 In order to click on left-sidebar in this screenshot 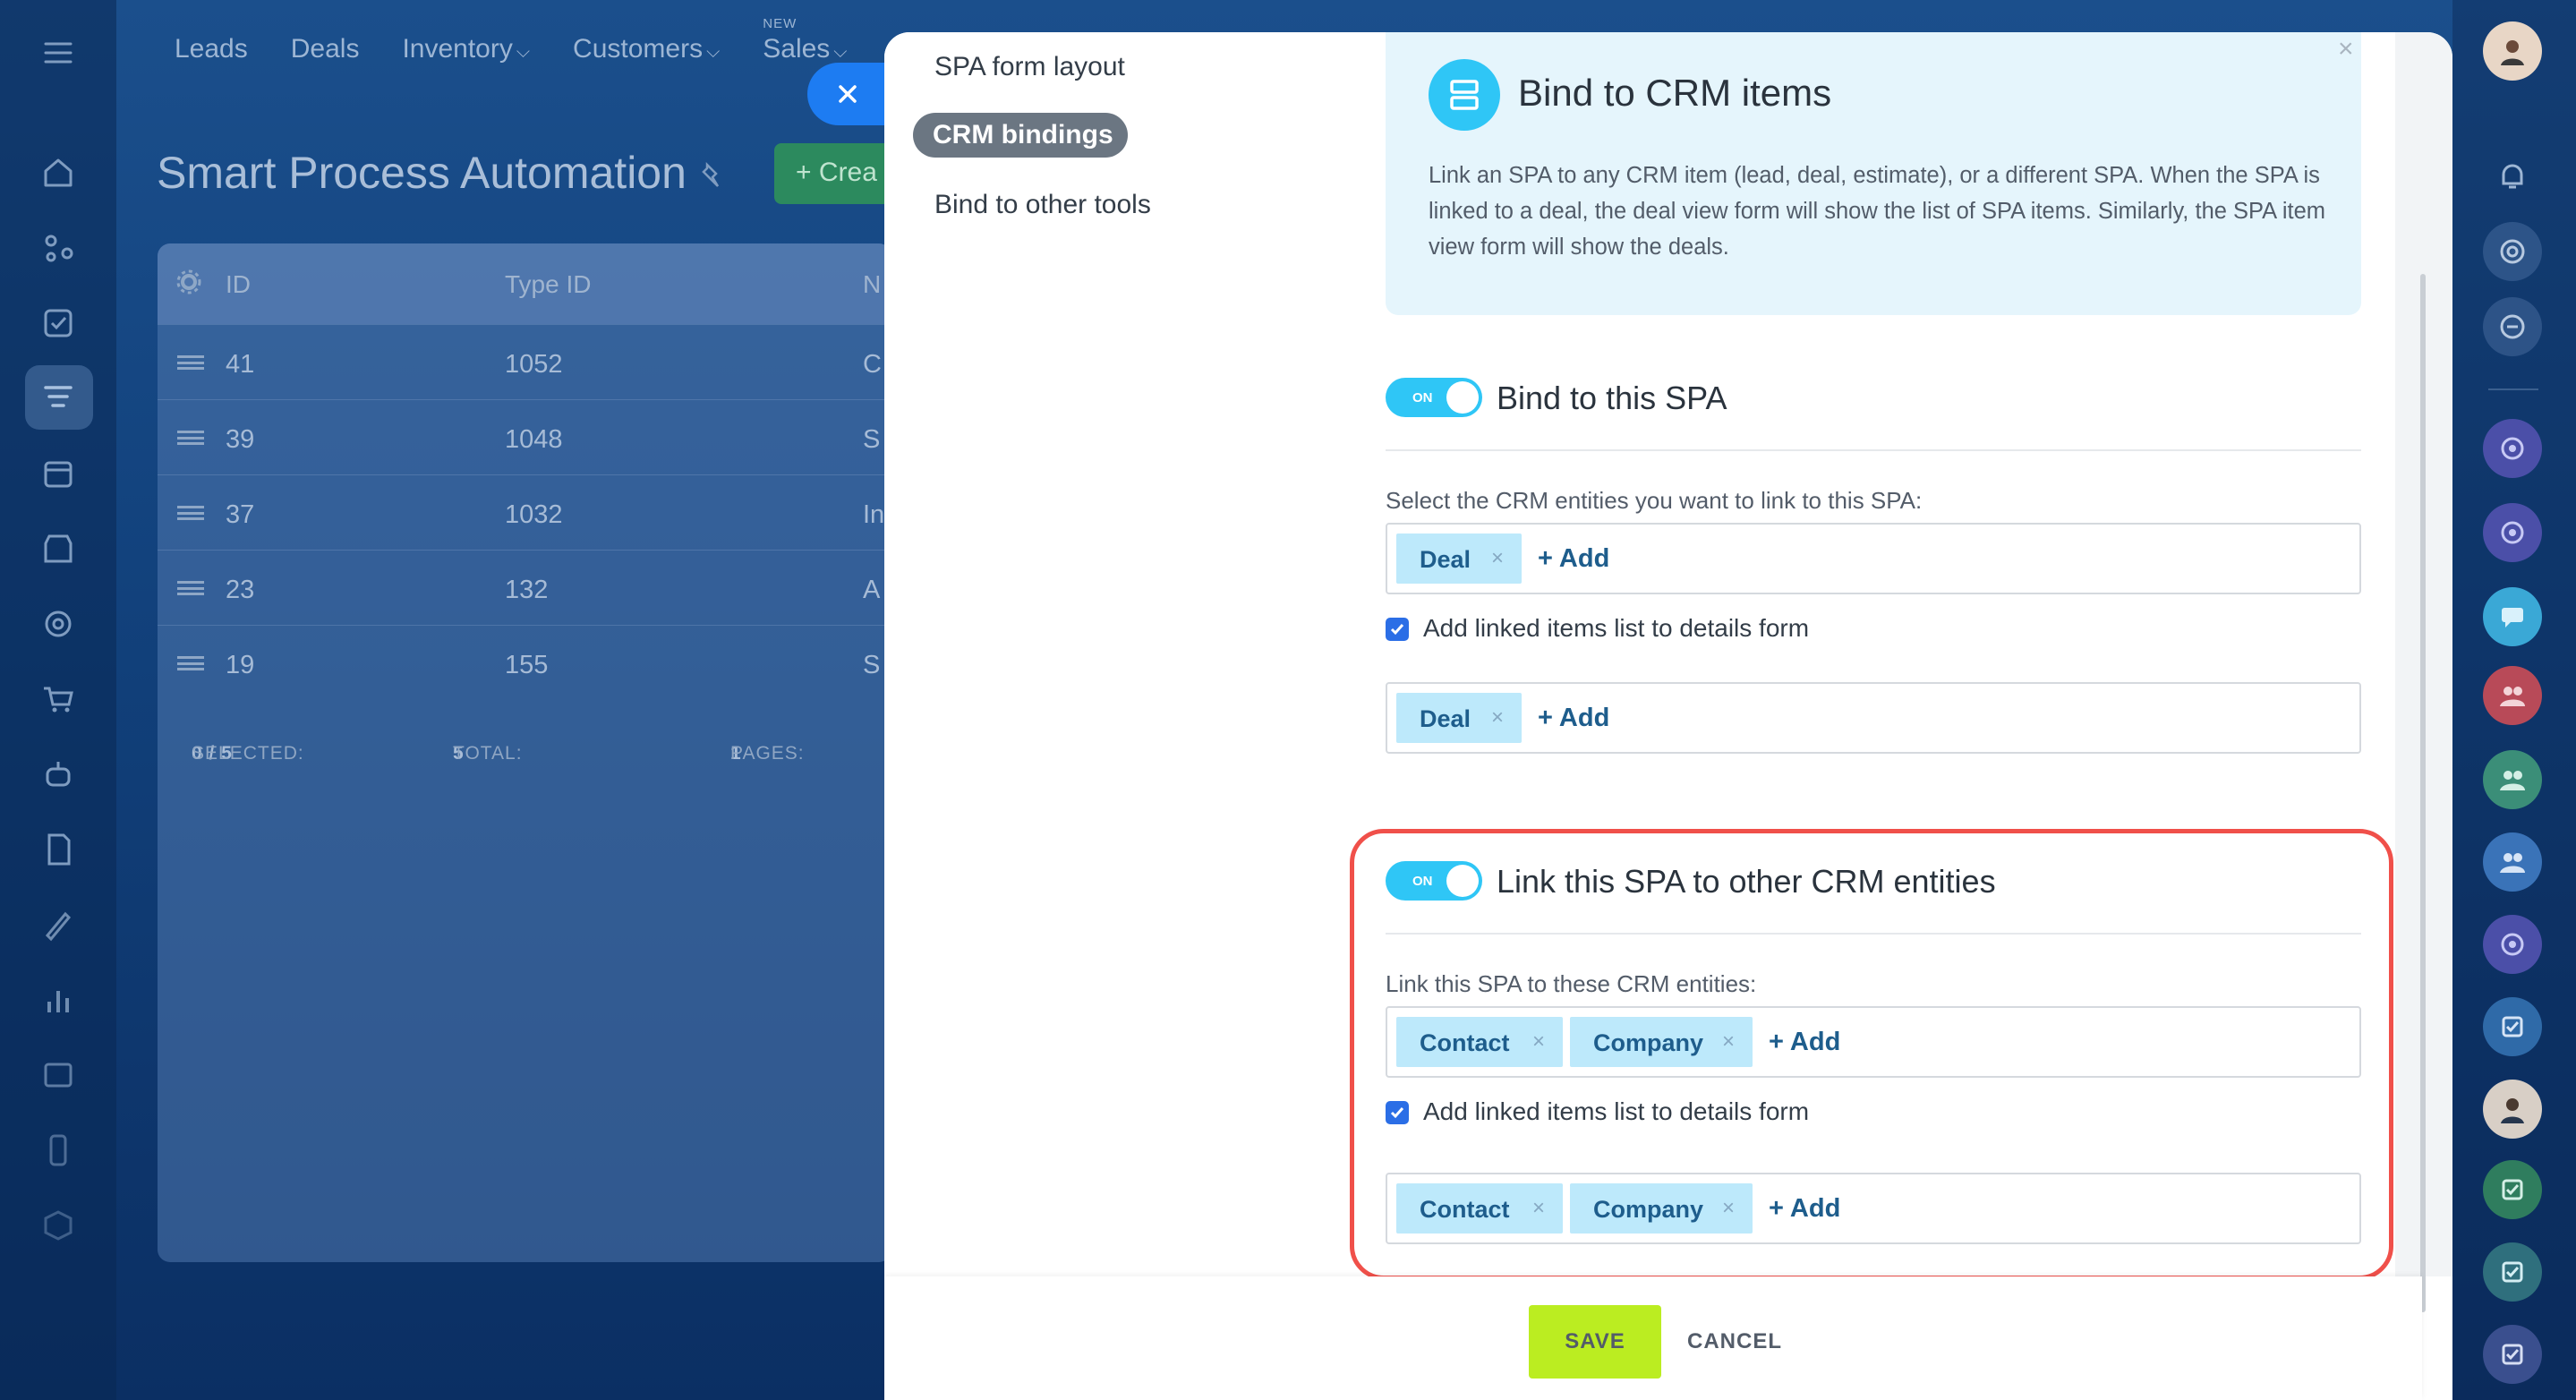, I will do `click(58, 700)`.